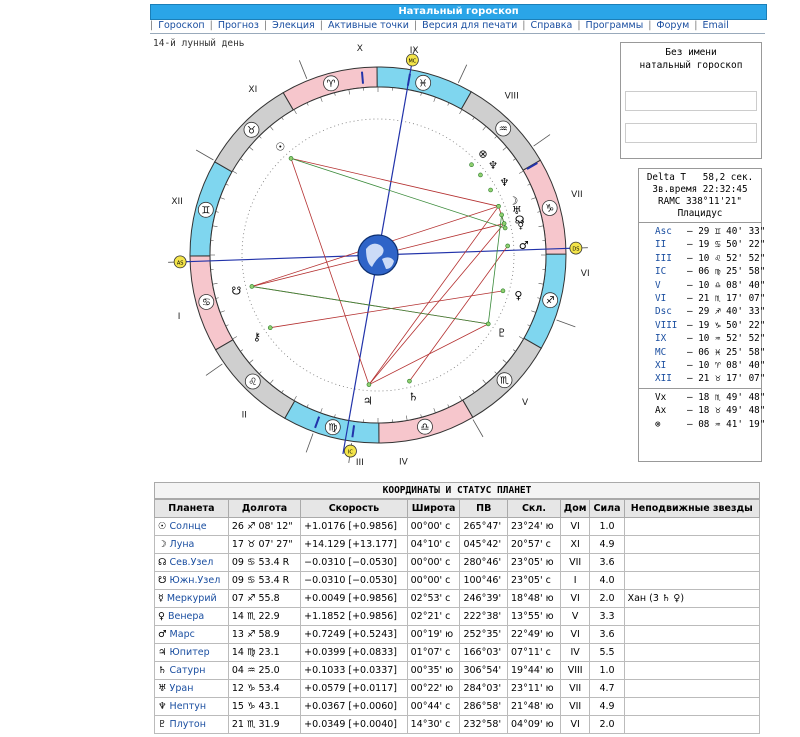  Describe the element at coordinates (607, 706) in the screenshot. I see `power-cell: 4.9` at that location.